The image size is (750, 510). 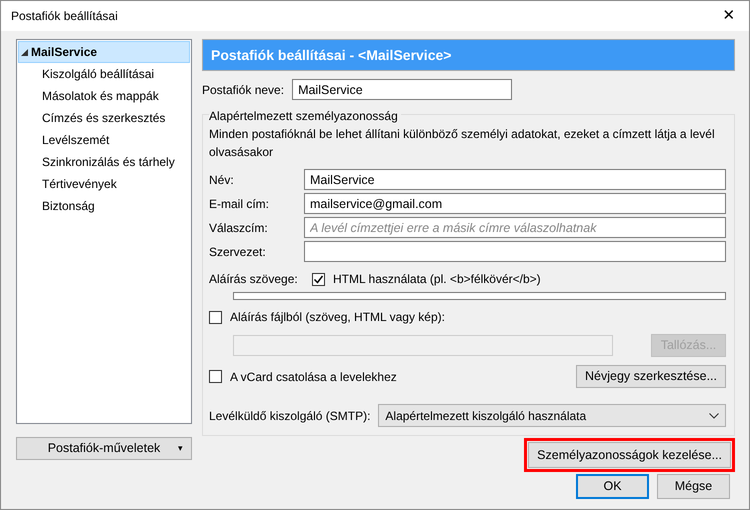 What do you see at coordinates (24, 52) in the screenshot?
I see `expander-icon` at bounding box center [24, 52].